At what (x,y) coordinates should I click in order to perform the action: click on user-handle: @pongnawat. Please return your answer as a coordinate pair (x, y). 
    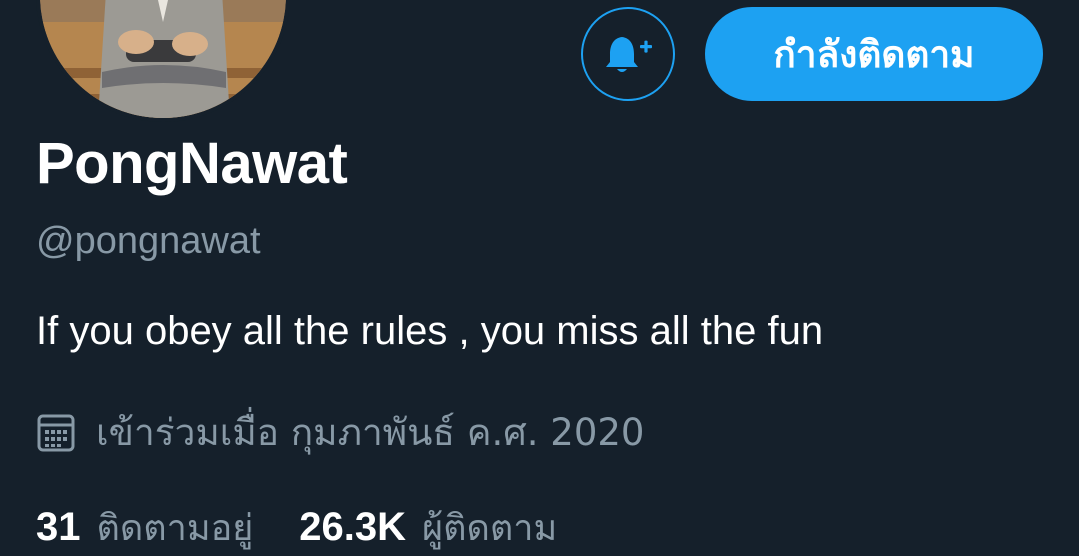
    Looking at the image, I should click on (148, 241).